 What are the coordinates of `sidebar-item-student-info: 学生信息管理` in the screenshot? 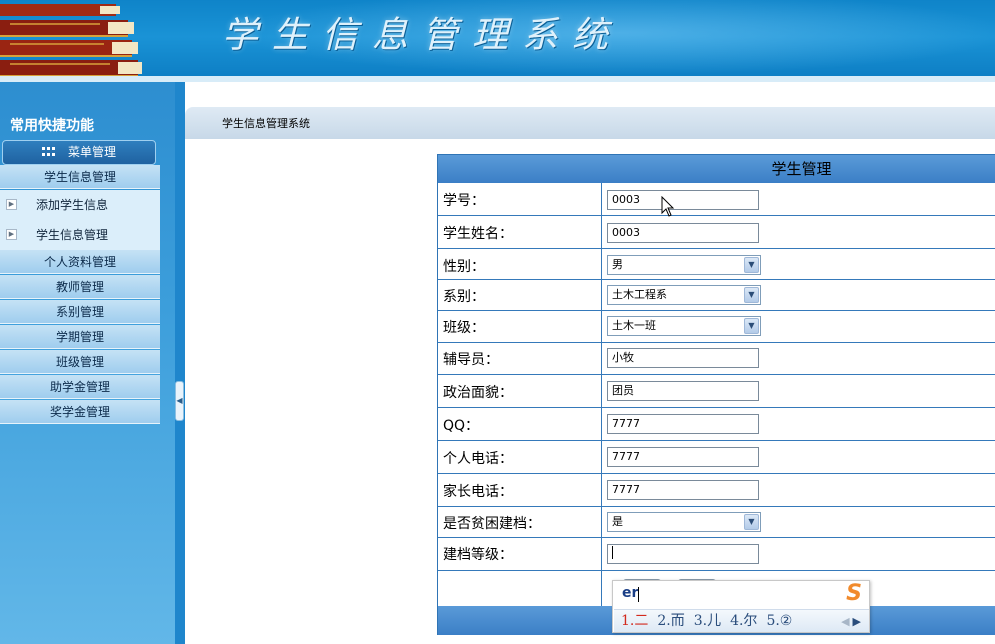 It's located at (80, 177).